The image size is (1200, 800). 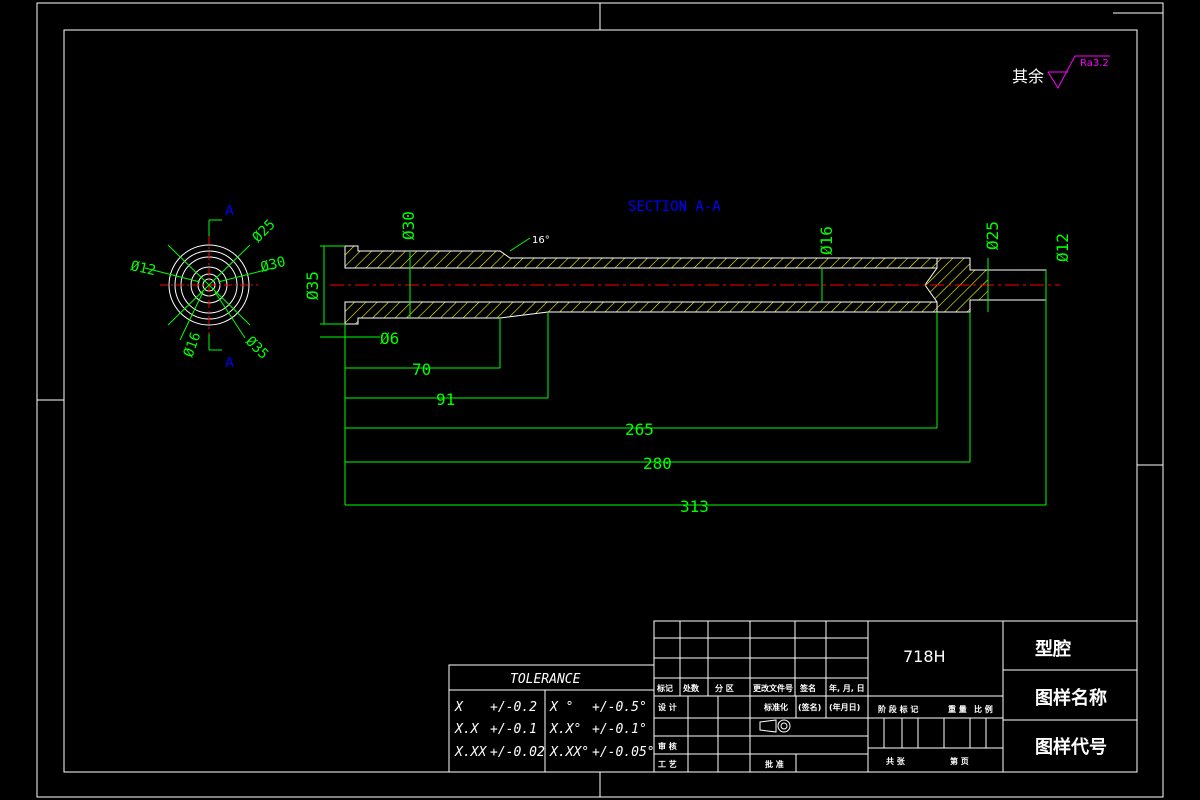 I want to click on label-approve: 批 准, so click(x=774, y=764).